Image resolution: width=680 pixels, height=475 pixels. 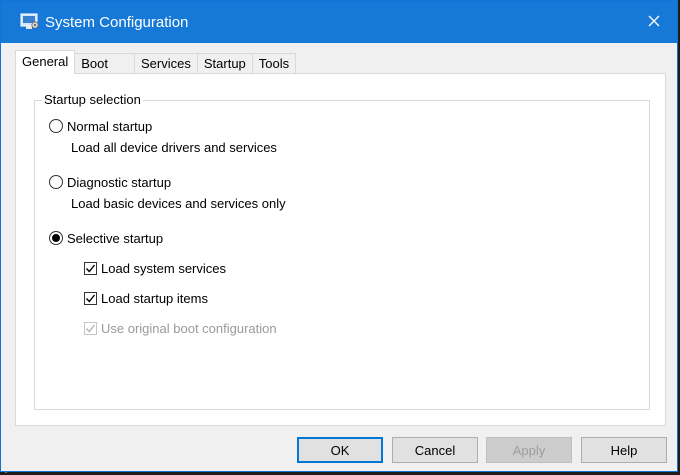 I want to click on tab-strip: General Boot Services Startup Tools, so click(x=156, y=62).